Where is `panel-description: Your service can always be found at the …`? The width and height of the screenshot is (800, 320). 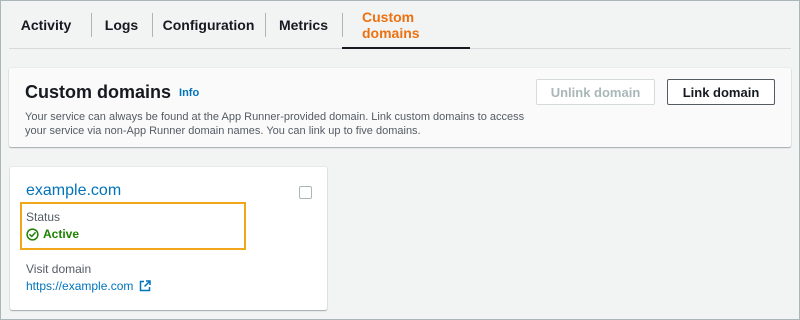
panel-description: Your service can always be found at the … is located at coordinates (275, 124).